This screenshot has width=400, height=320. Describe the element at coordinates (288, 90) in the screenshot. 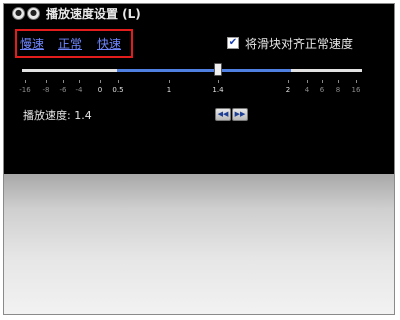

I see `tick-label: 2` at that location.